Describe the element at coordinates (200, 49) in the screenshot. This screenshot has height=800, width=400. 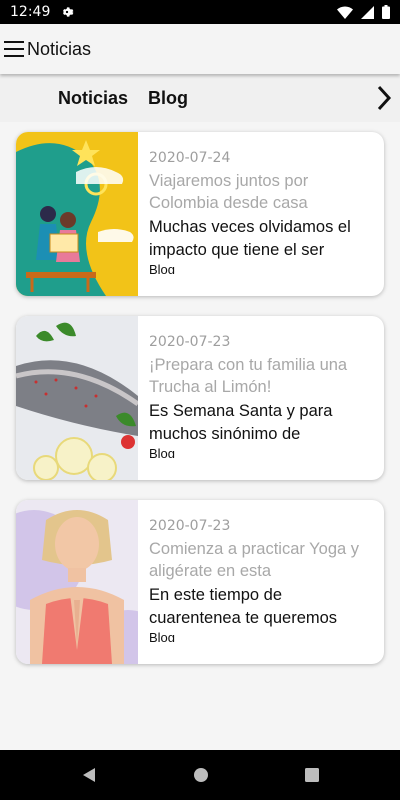
I see `app-bar: Noticias` at that location.